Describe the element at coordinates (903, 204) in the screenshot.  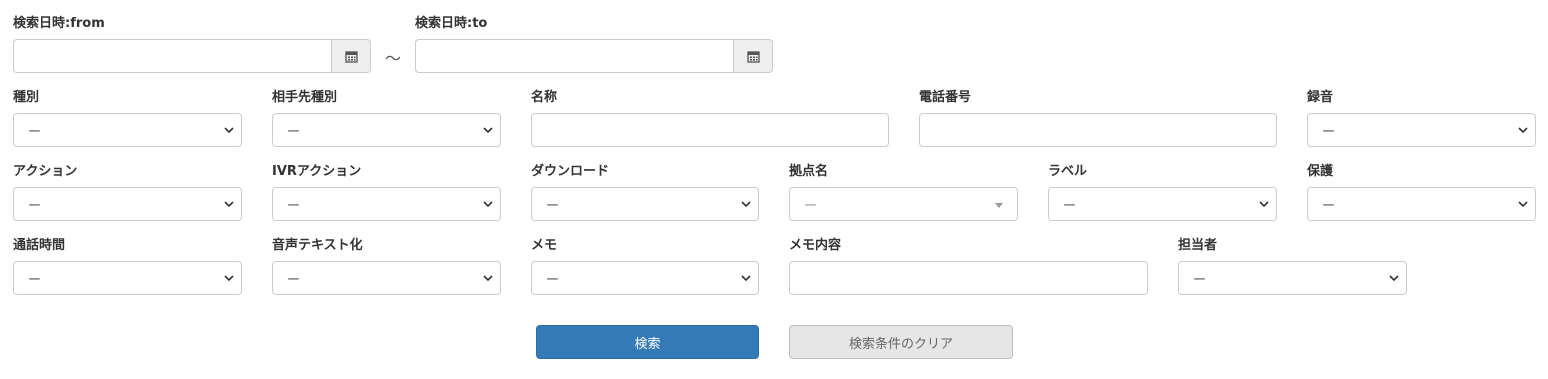
I see `site-name-select: ー` at that location.